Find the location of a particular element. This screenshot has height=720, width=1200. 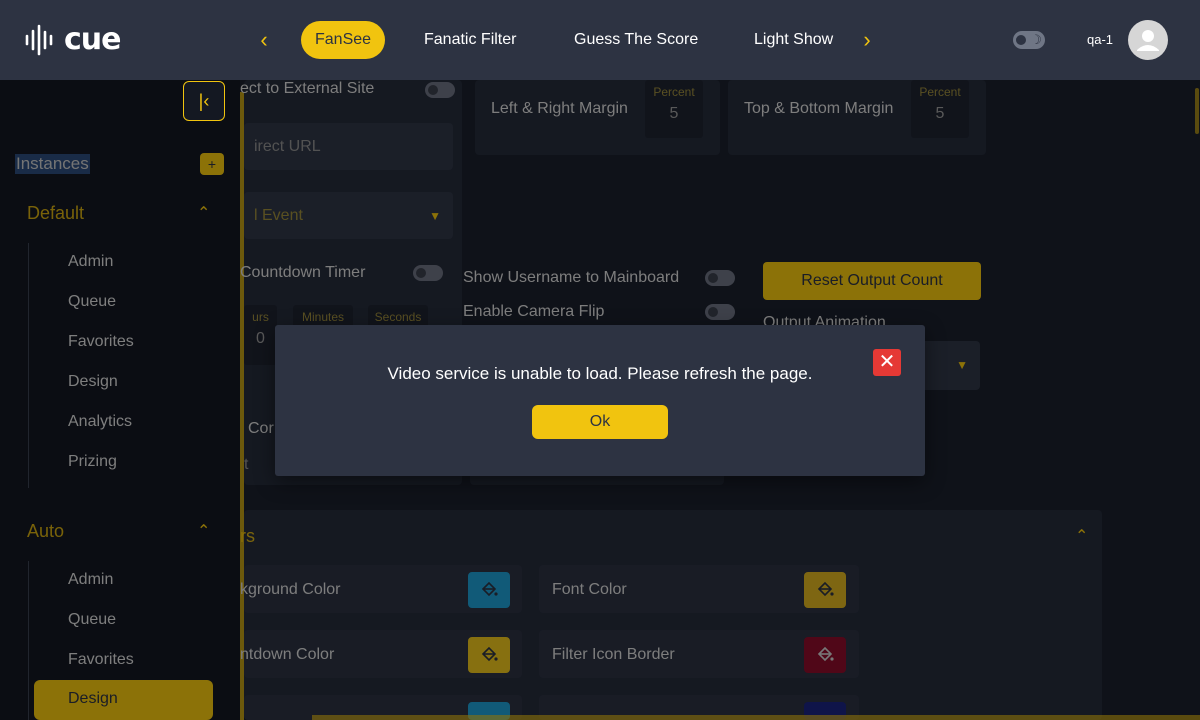

collapse-left-icon: |‹ is located at coordinates (204, 101).